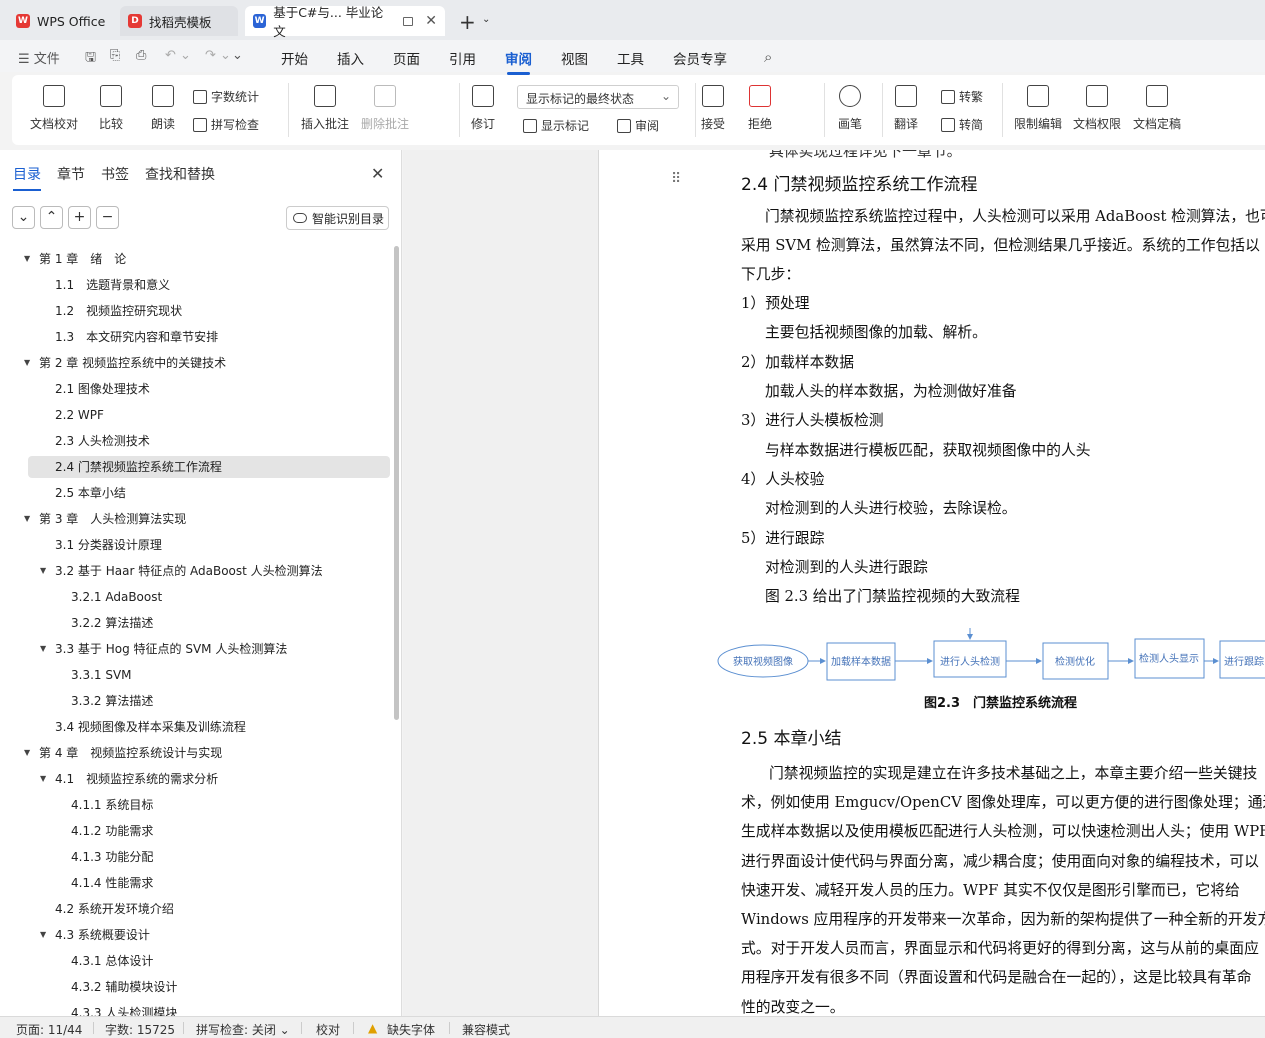  What do you see at coordinates (377, 173) in the screenshot?
I see `close-icon: ✕` at bounding box center [377, 173].